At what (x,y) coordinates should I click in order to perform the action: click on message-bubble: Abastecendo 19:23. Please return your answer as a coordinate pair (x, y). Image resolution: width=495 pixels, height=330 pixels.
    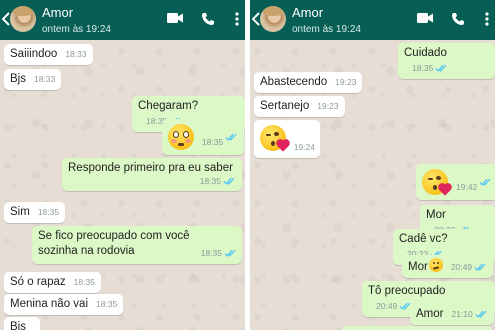
    Looking at the image, I should click on (308, 82).